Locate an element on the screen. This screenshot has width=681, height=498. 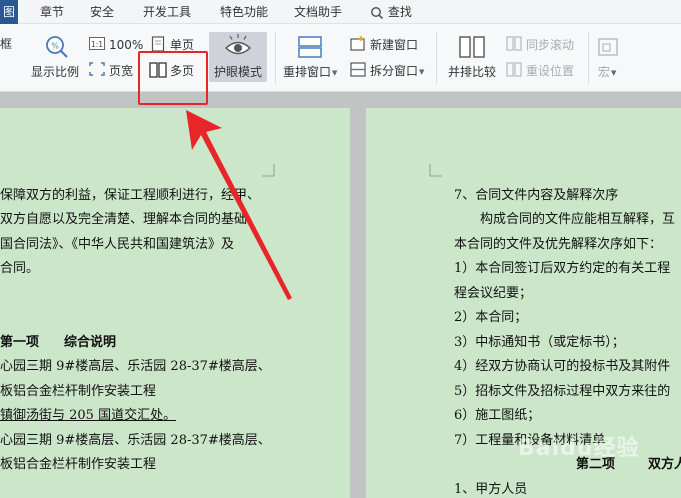
reset-position-button: 重设位置 is located at coordinates (550, 71).